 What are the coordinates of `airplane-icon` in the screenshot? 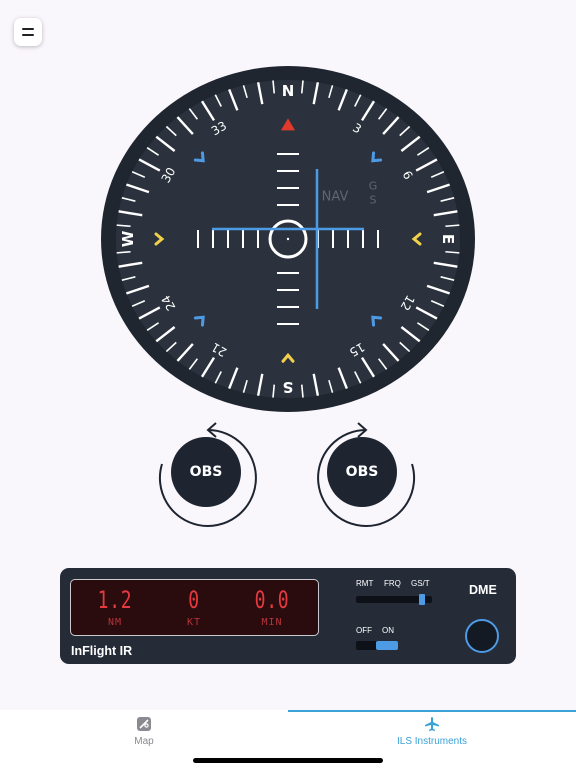 It's located at (432, 724).